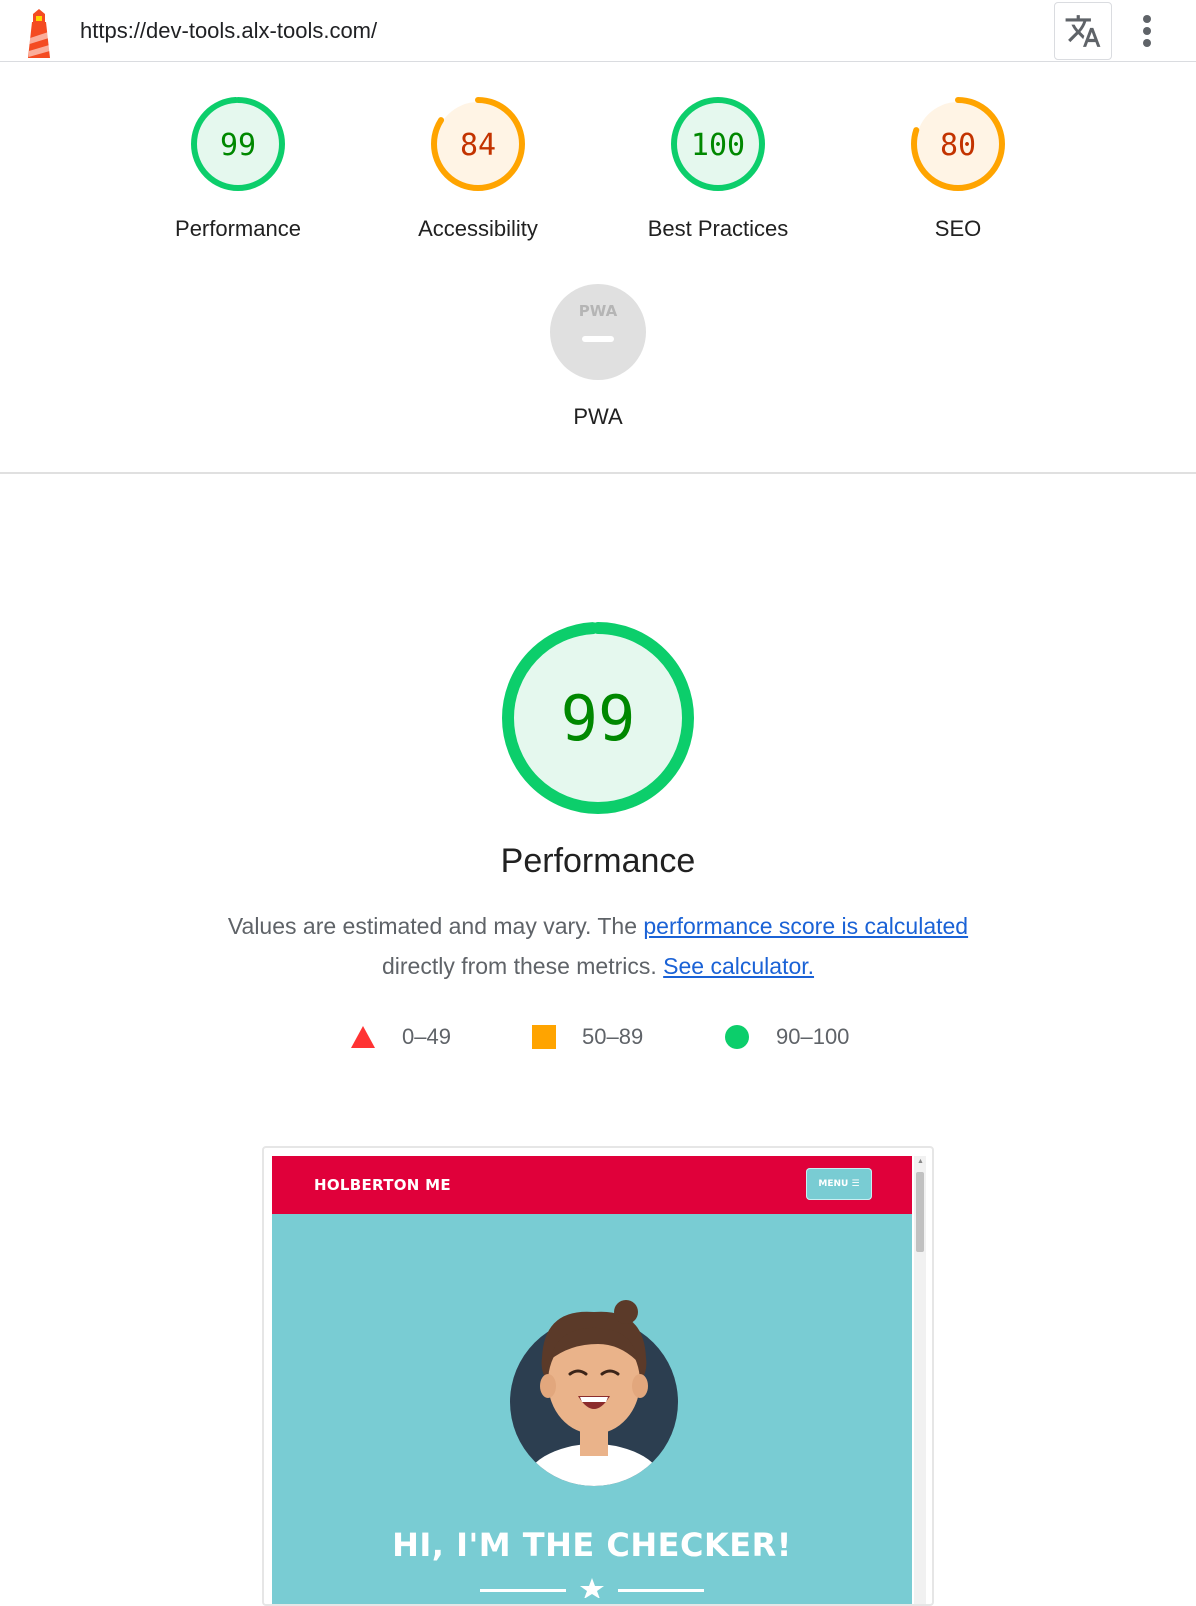 This screenshot has height=1606, width=1196. I want to click on pwa-badge-icon: PWA, so click(598, 332).